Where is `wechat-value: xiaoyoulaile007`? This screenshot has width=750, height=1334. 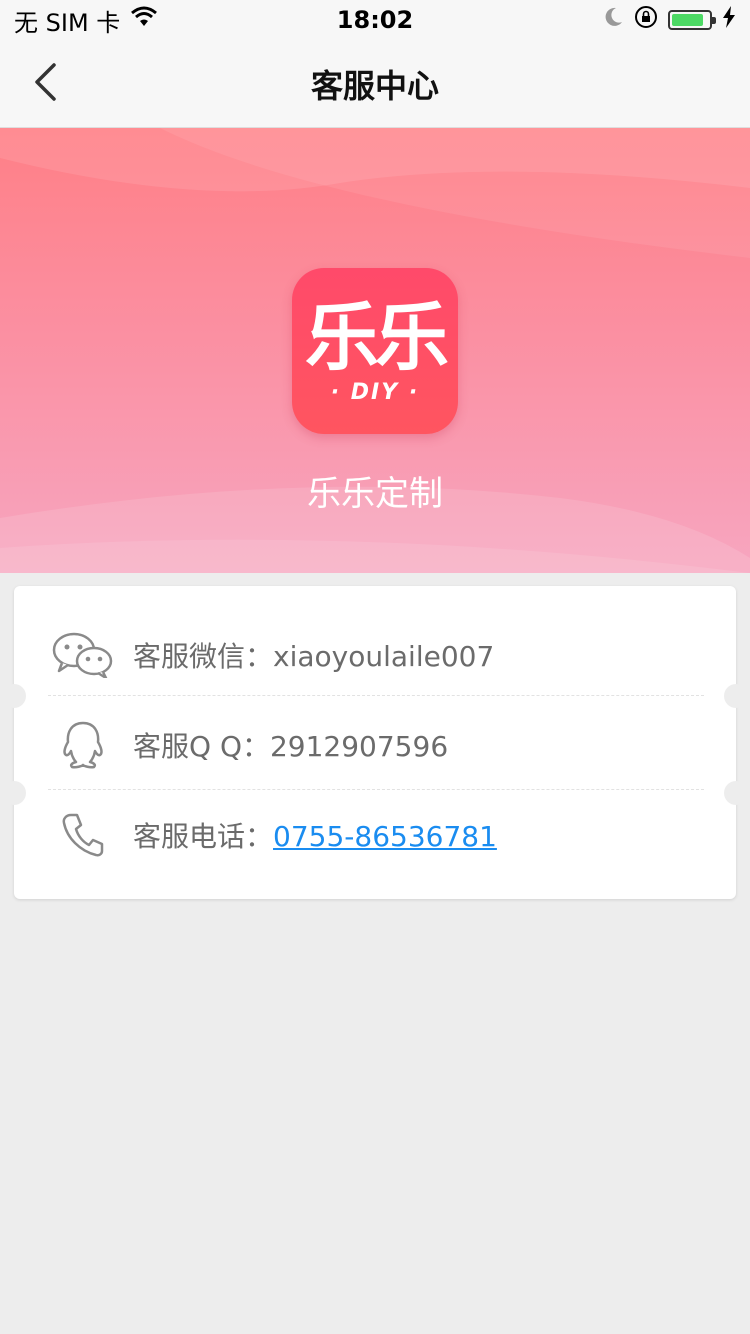 wechat-value: xiaoyoulaile007 is located at coordinates (384, 656).